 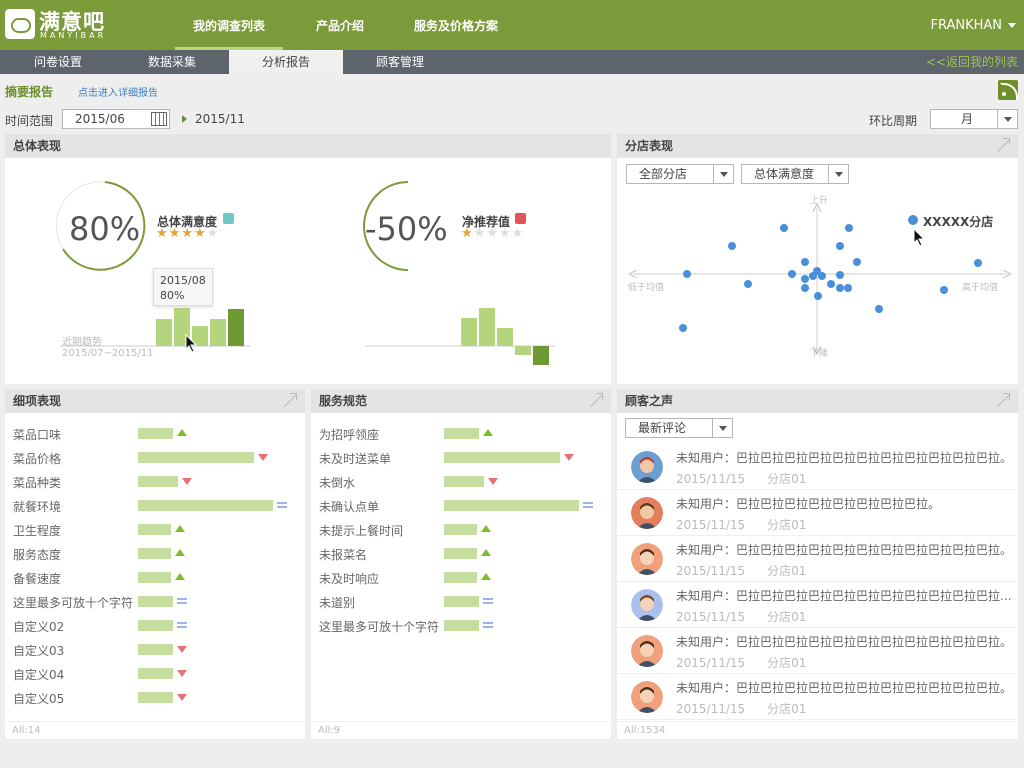 I want to click on axis-up-label: 上升, so click(x=819, y=201).